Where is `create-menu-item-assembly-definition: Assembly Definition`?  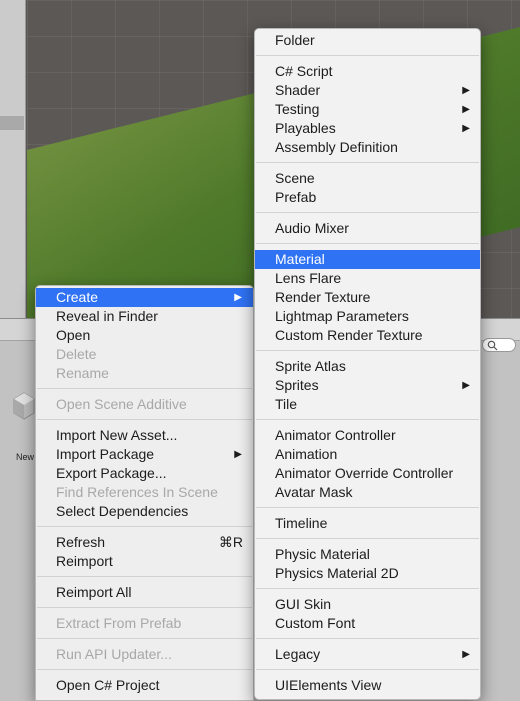
create-menu-item-assembly-definition: Assembly Definition is located at coordinates (367, 147).